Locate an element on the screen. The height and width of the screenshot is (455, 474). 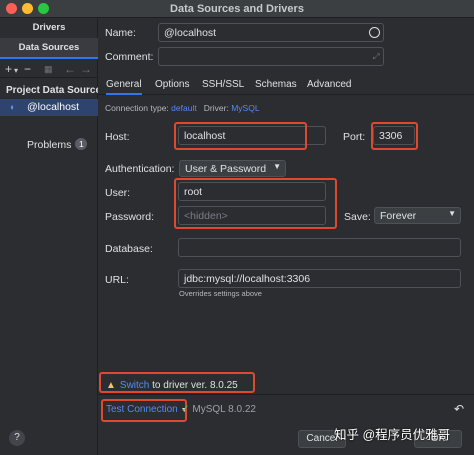
check-icon: ✓ is located at coordinates (185, 409).